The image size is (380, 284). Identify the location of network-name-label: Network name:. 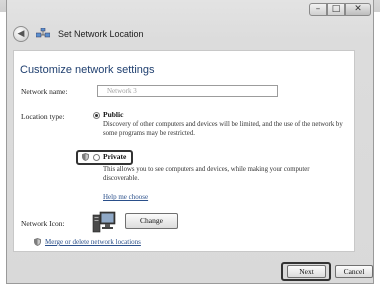
(44, 91).